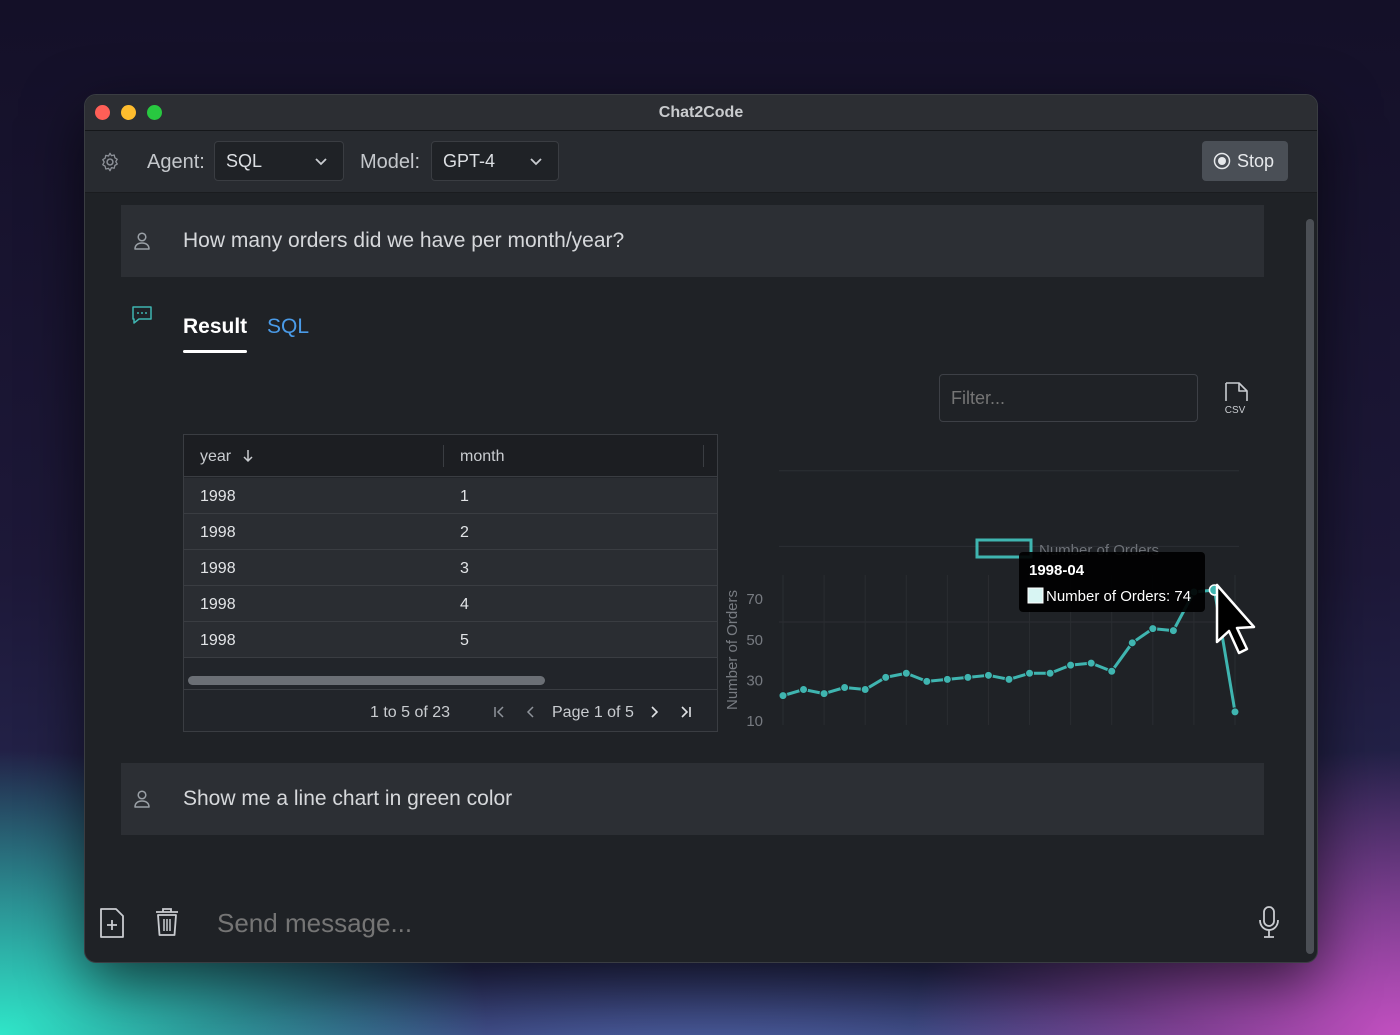 This screenshot has height=1035, width=1400. What do you see at coordinates (215, 457) in the screenshot?
I see `column-header-year: year` at bounding box center [215, 457].